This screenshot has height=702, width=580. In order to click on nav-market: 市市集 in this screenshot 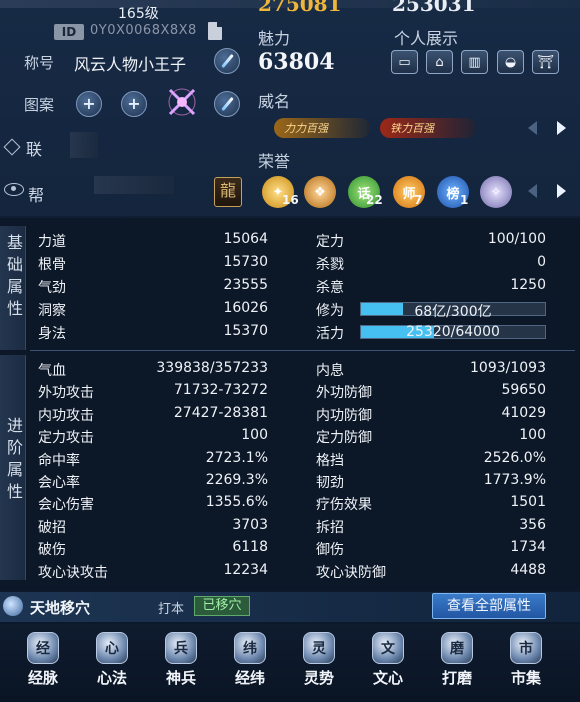, I will do `click(526, 660)`.